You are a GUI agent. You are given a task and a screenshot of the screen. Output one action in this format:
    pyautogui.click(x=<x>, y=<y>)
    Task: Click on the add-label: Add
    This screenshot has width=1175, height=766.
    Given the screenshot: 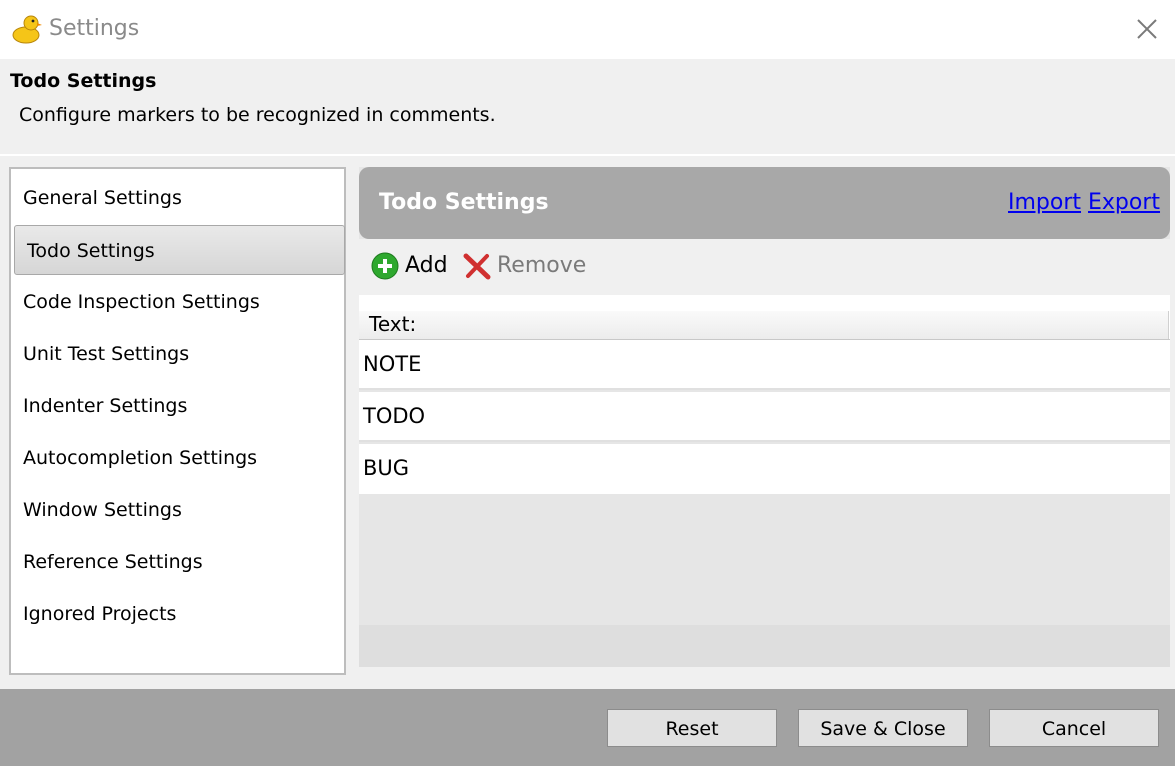 What is the action you would take?
    pyautogui.click(x=426, y=265)
    